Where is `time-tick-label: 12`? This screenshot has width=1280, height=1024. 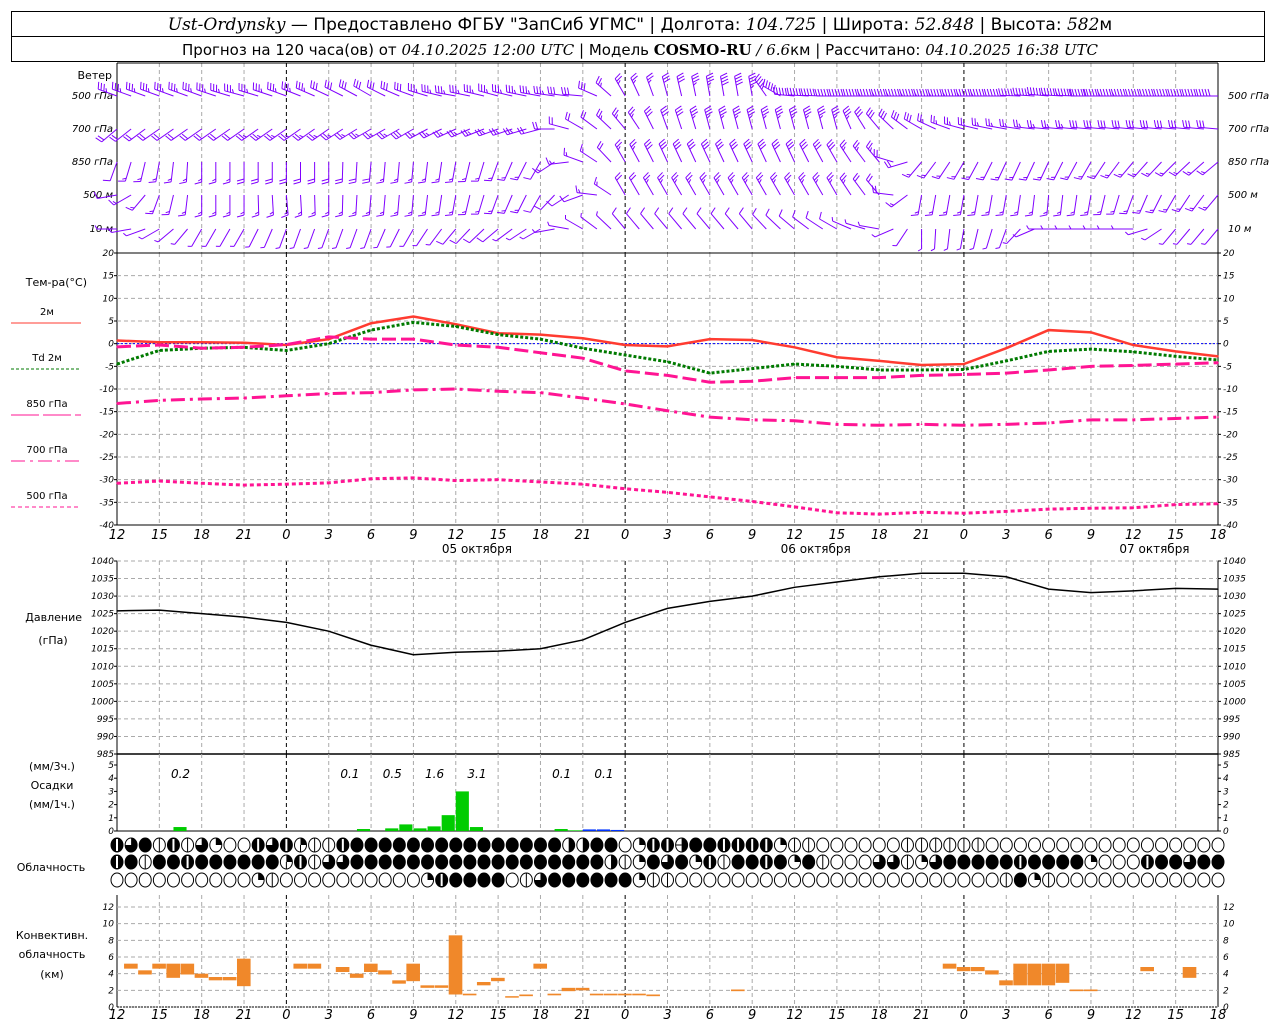 time-tick-label: 12 is located at coordinates (117, 1015).